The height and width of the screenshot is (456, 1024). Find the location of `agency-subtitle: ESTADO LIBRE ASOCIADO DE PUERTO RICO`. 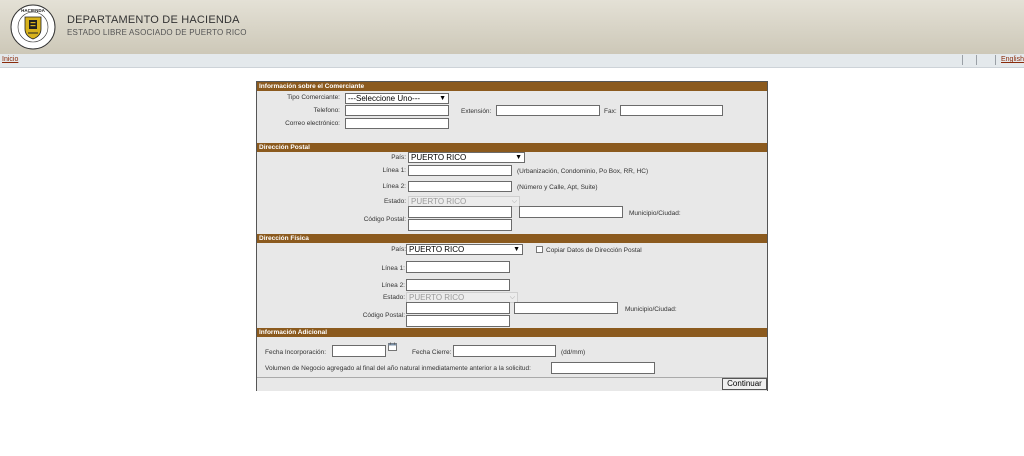

agency-subtitle: ESTADO LIBRE ASOCIADO DE PUERTO RICO is located at coordinates (157, 32).